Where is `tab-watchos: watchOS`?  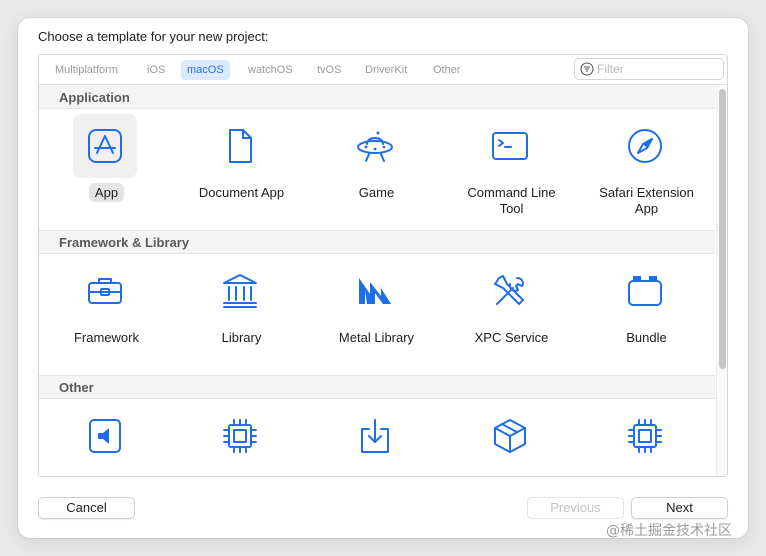
tab-watchos: watchOS is located at coordinates (270, 70).